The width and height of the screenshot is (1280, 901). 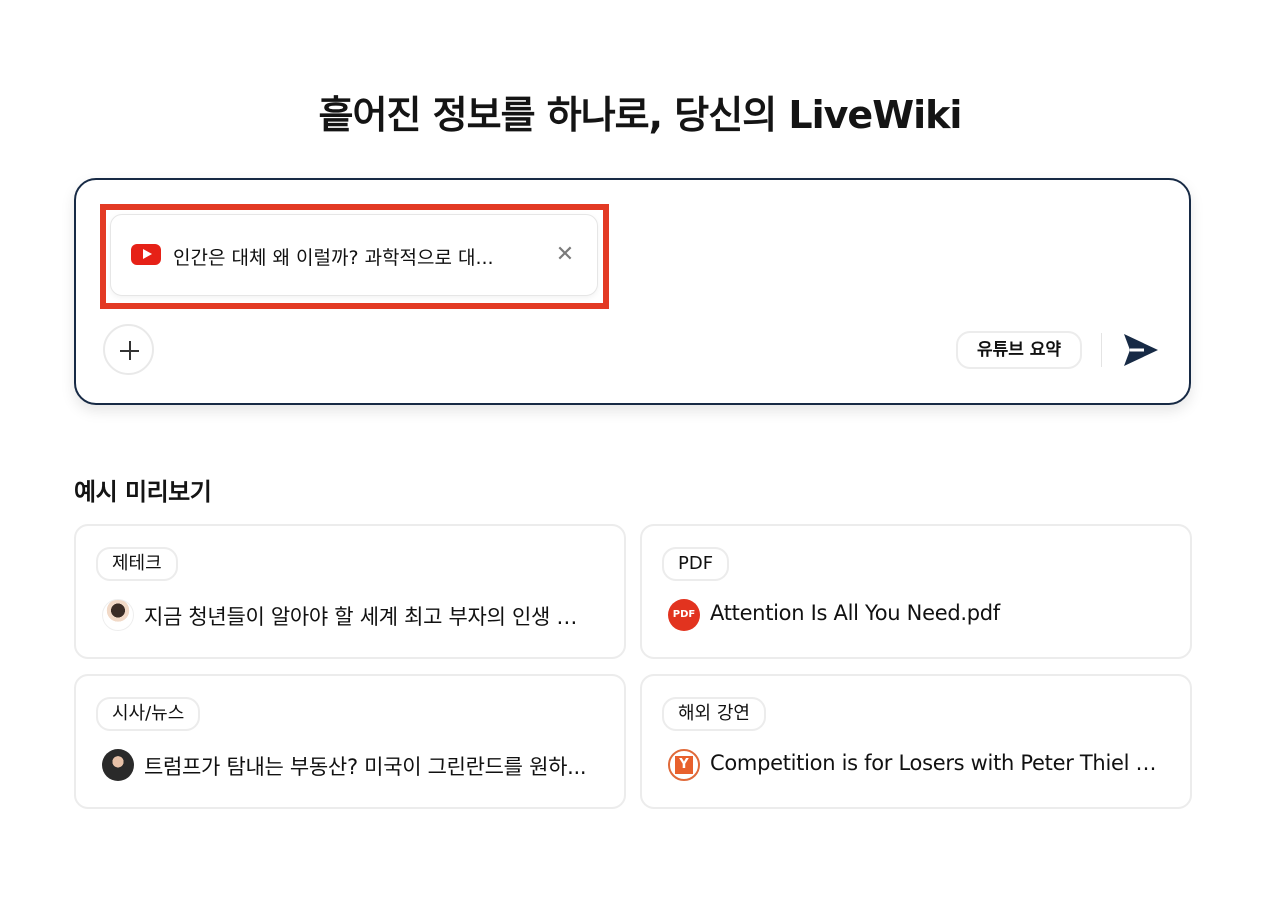 What do you see at coordinates (714, 714) in the screenshot?
I see `category-tag: 해외 강연` at bounding box center [714, 714].